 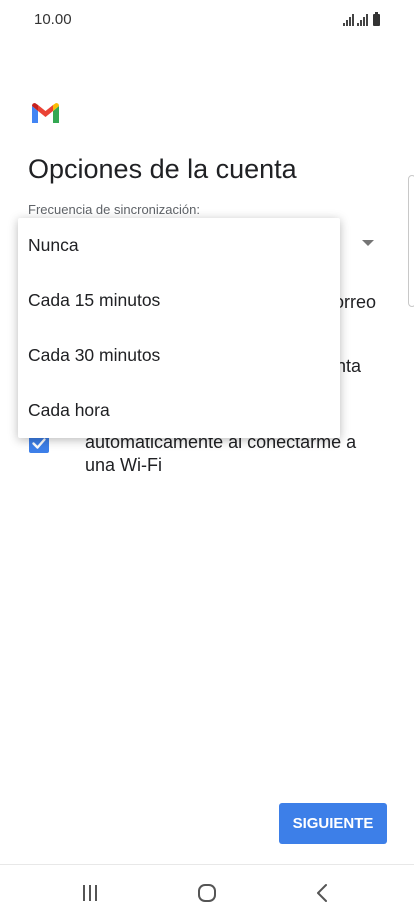 I want to click on home-button, so click(x=207, y=892).